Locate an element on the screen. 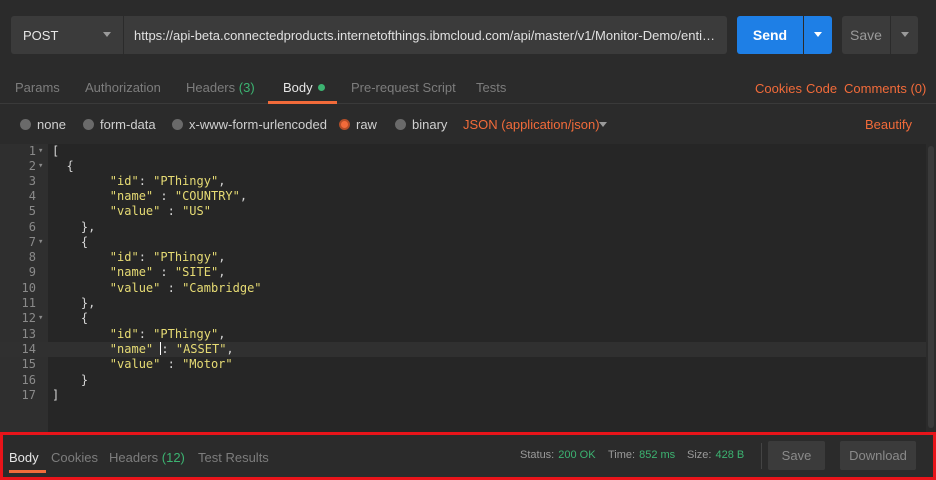 The width and height of the screenshot is (936, 480). size-readout: Size: 428 B is located at coordinates (715, 455).